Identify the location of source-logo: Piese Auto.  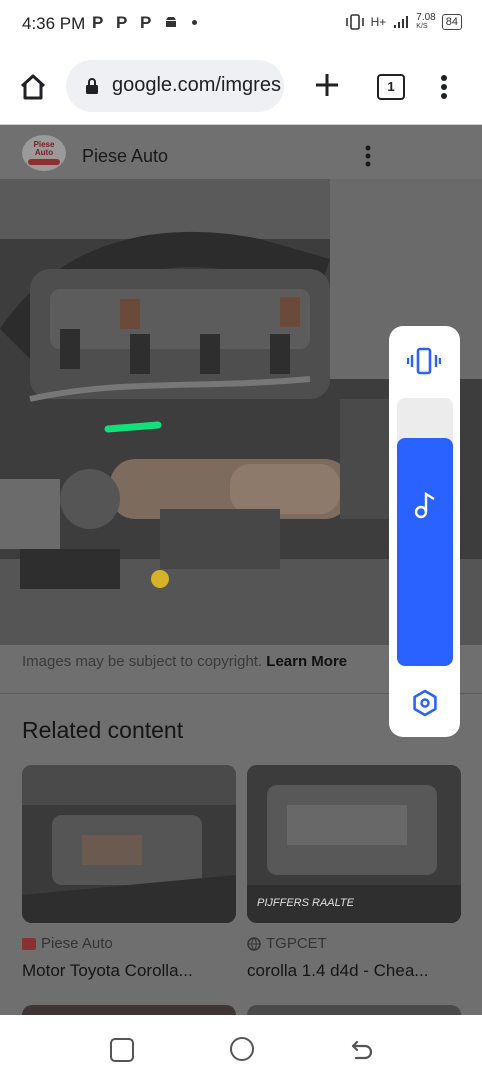
(44, 153).